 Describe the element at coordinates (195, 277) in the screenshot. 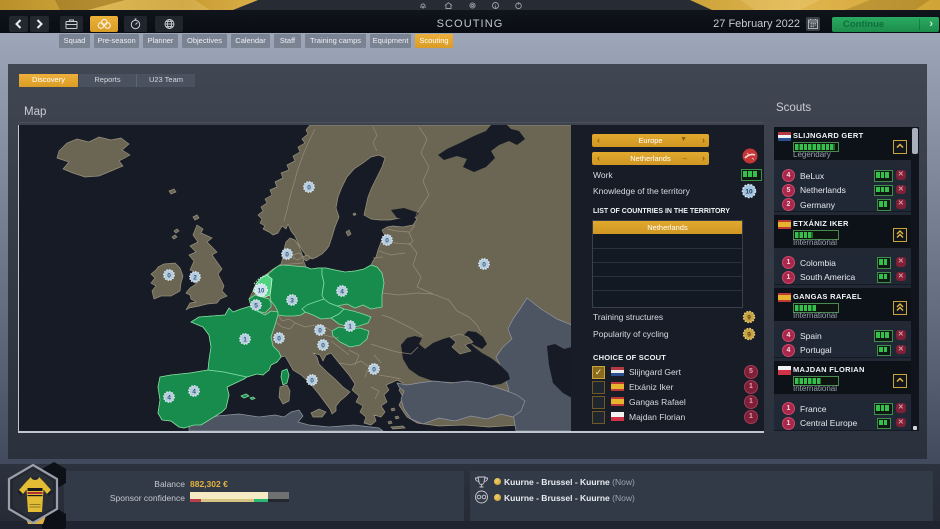

I see `svg-text: 2` at that location.